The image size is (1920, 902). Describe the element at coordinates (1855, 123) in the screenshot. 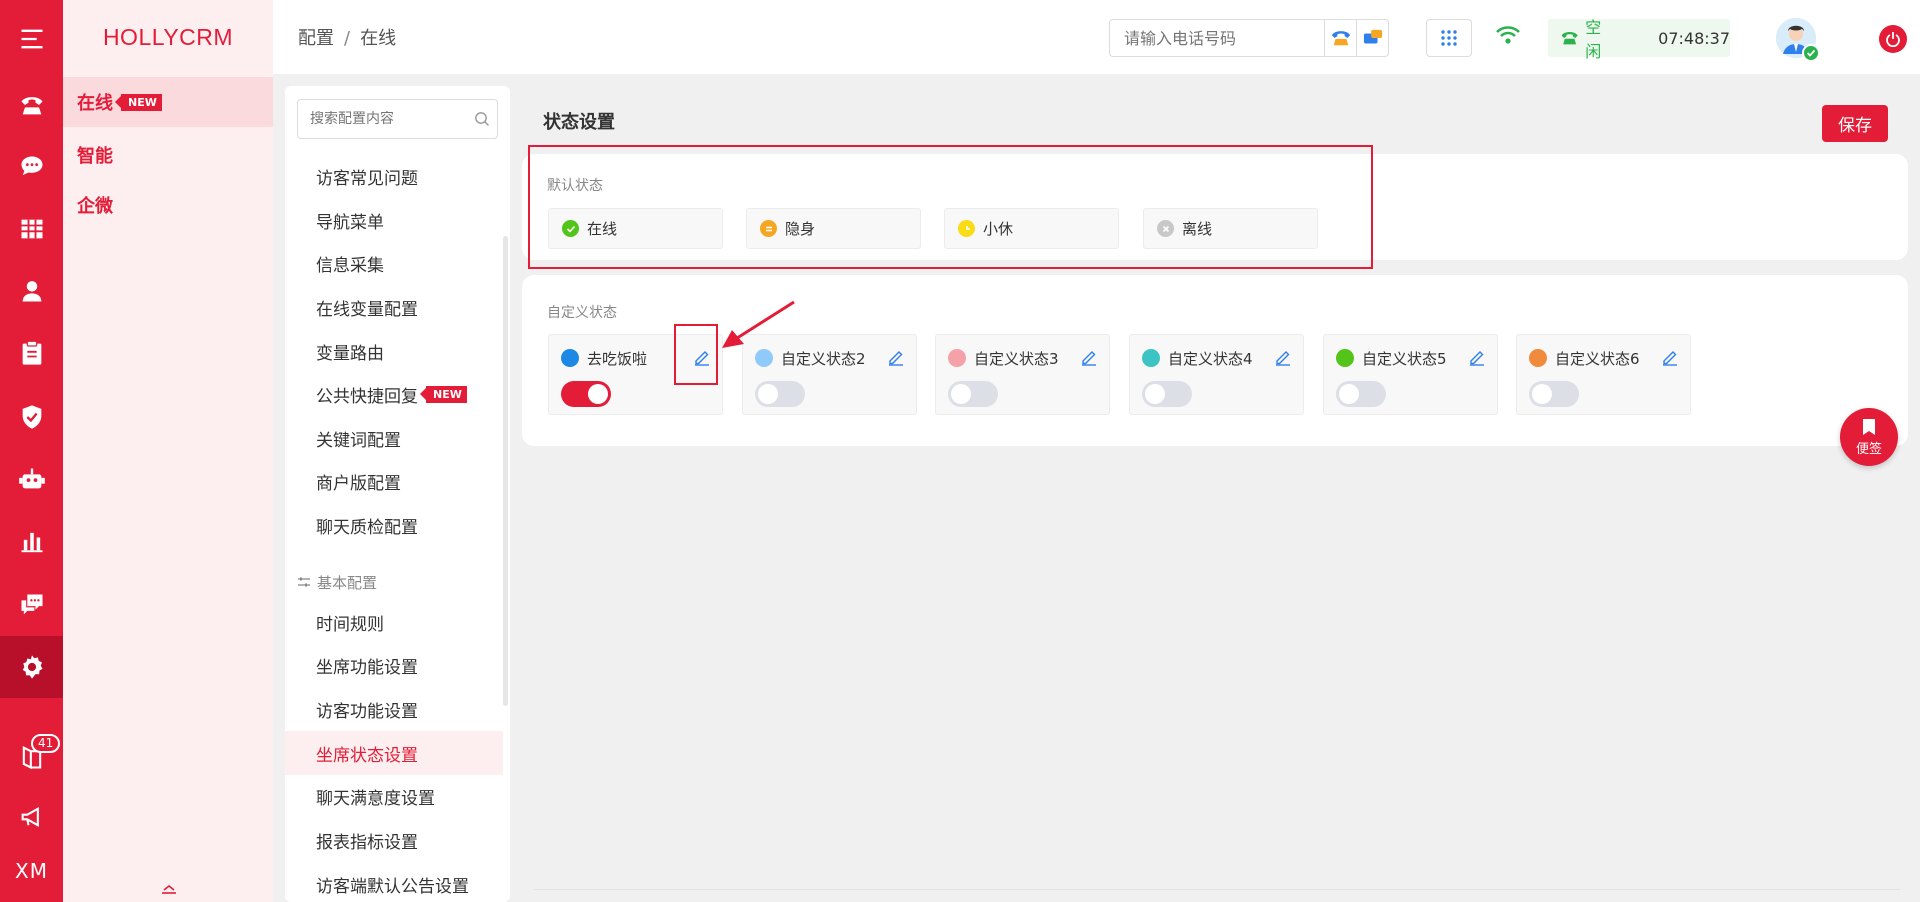

I see `save-button: 保存` at that location.